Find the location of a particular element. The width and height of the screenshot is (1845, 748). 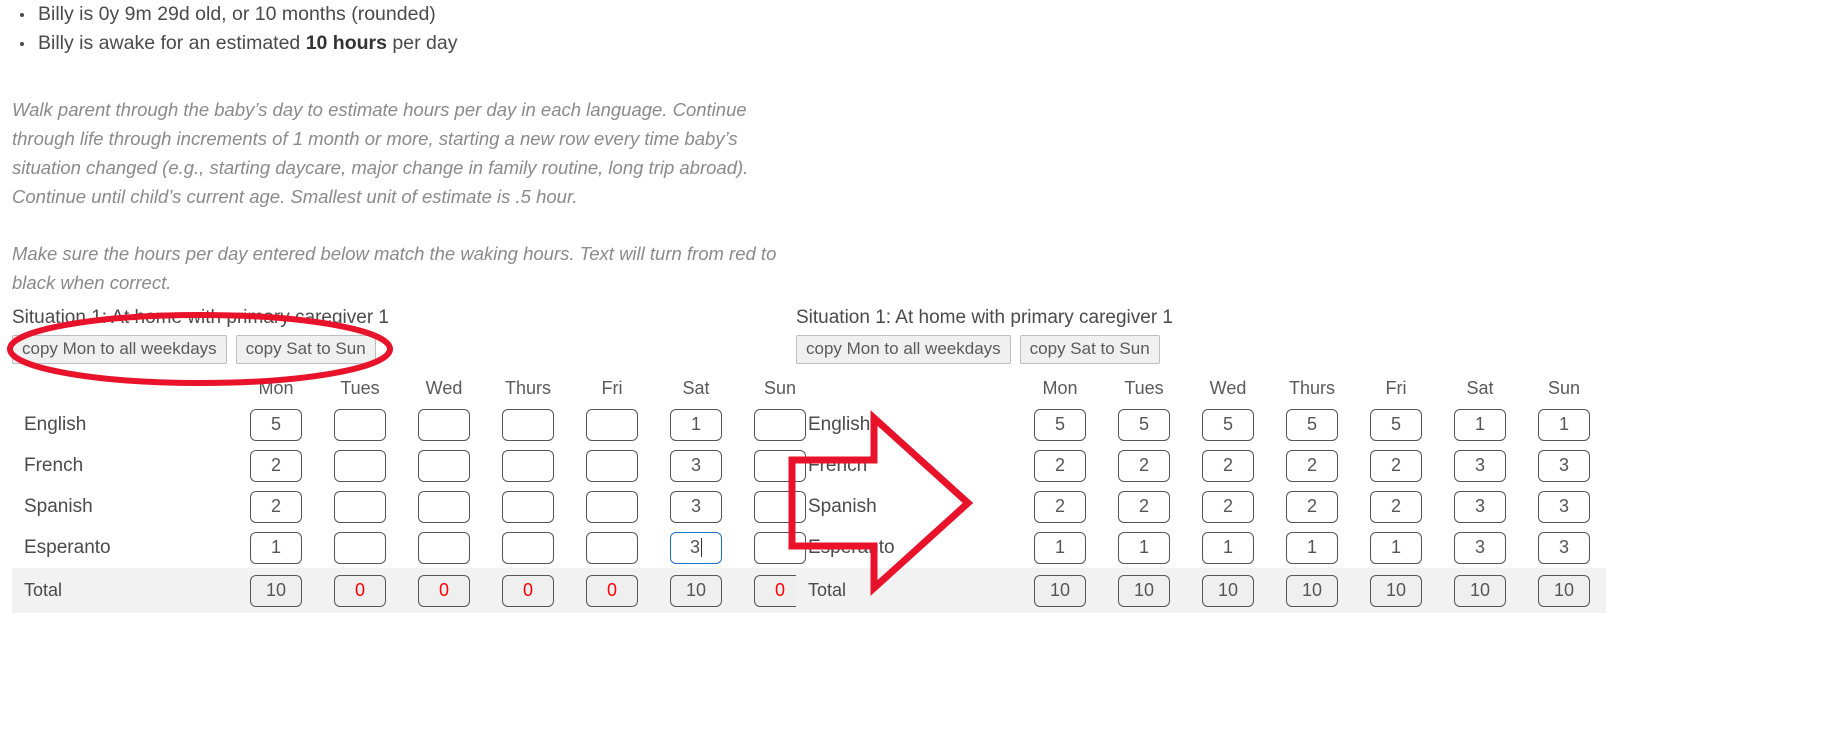

table-row: Spanish is located at coordinates (1201, 506).